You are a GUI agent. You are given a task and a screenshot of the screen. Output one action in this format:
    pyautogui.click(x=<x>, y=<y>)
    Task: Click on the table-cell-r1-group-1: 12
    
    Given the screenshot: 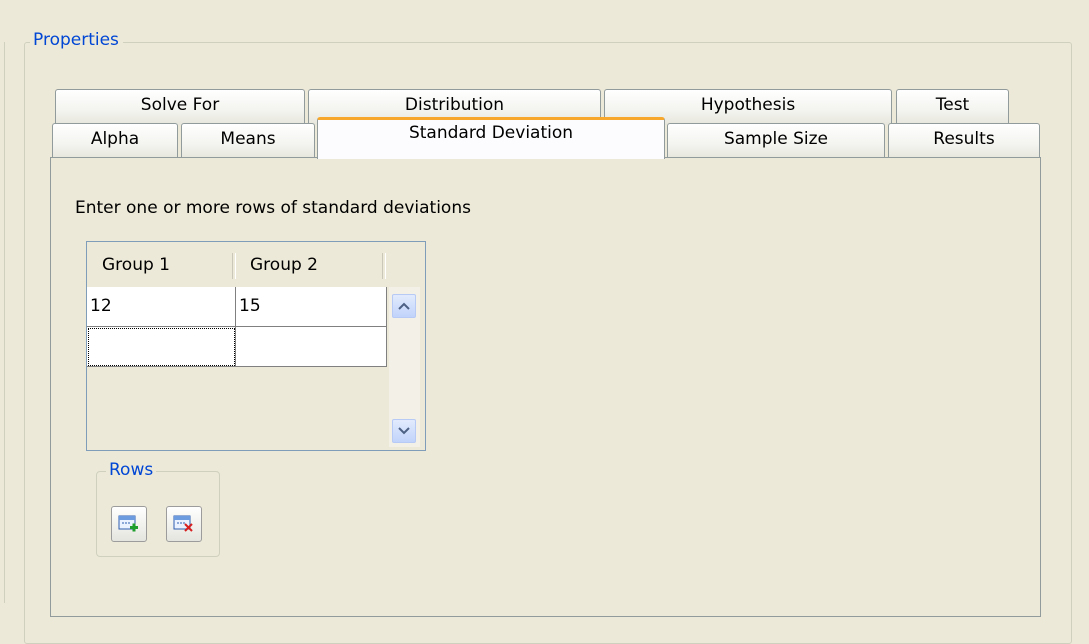 What is the action you would take?
    pyautogui.click(x=161, y=307)
    